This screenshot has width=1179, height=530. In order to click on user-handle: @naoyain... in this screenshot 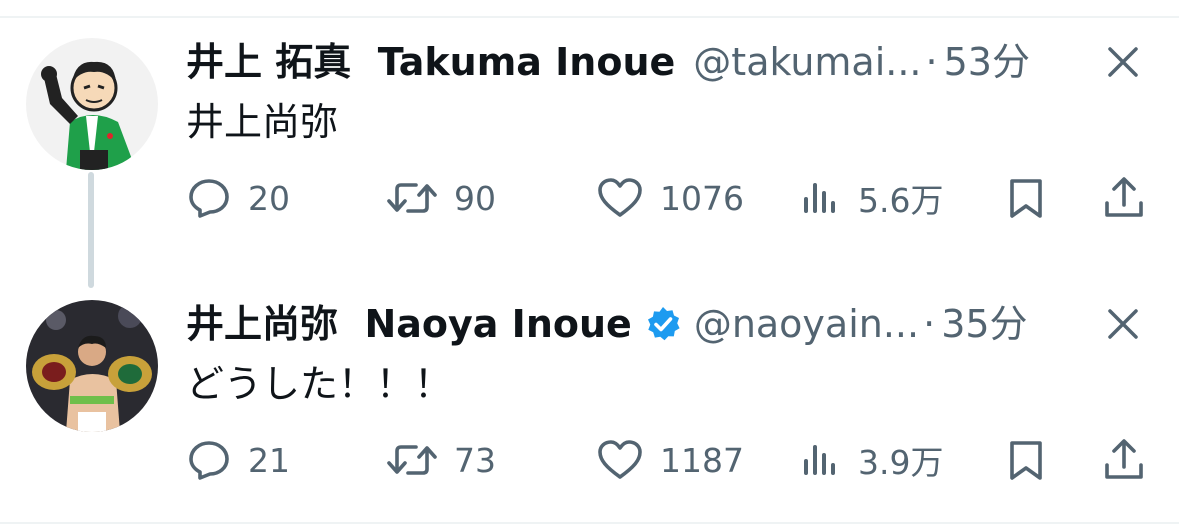, I will do `click(806, 324)`.